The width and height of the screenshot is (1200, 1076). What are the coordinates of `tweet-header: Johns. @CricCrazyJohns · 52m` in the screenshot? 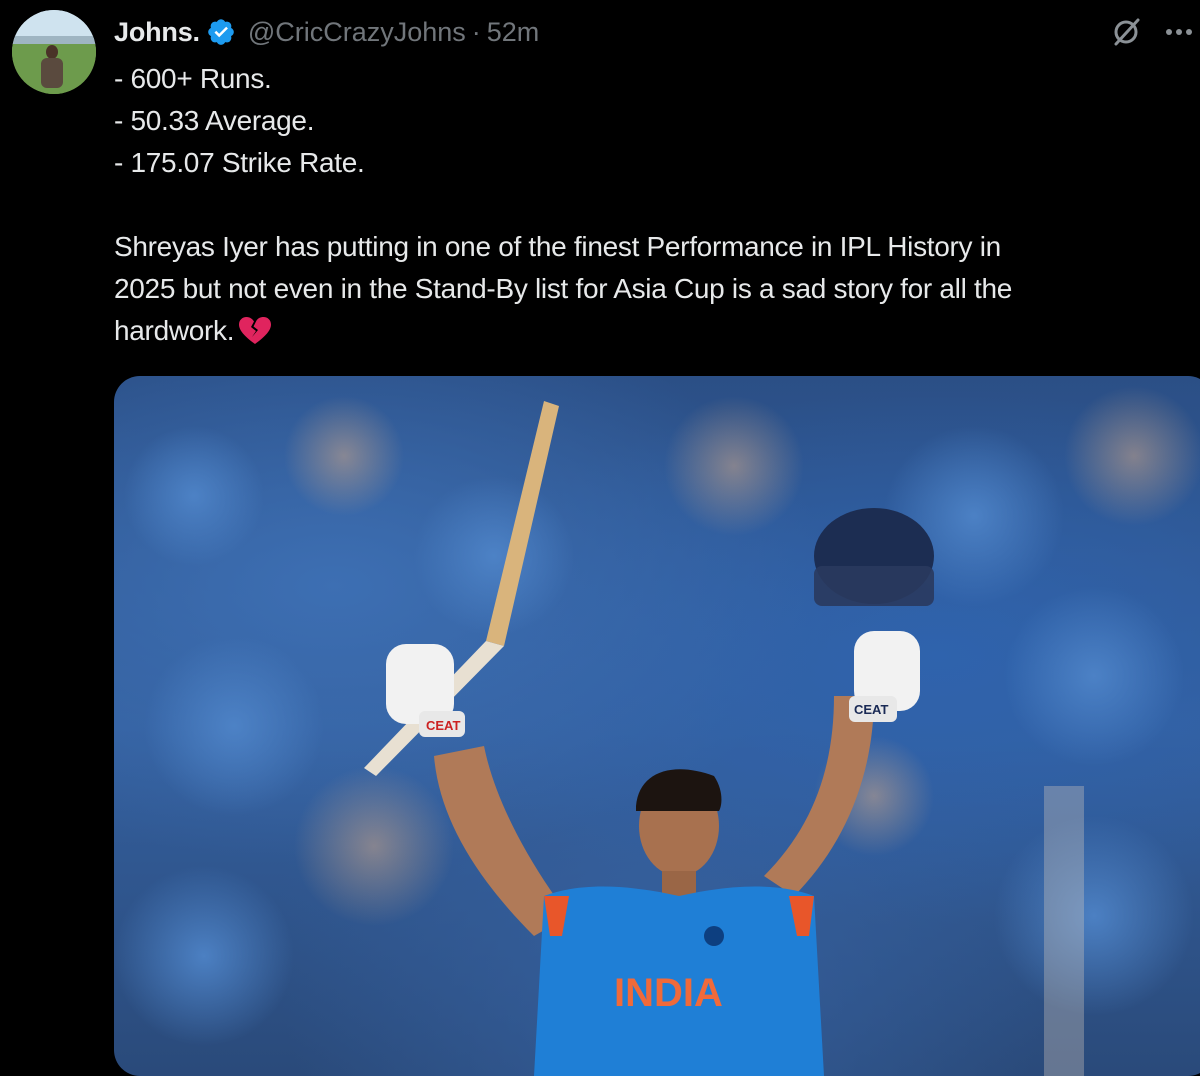 It's located at (326, 32).